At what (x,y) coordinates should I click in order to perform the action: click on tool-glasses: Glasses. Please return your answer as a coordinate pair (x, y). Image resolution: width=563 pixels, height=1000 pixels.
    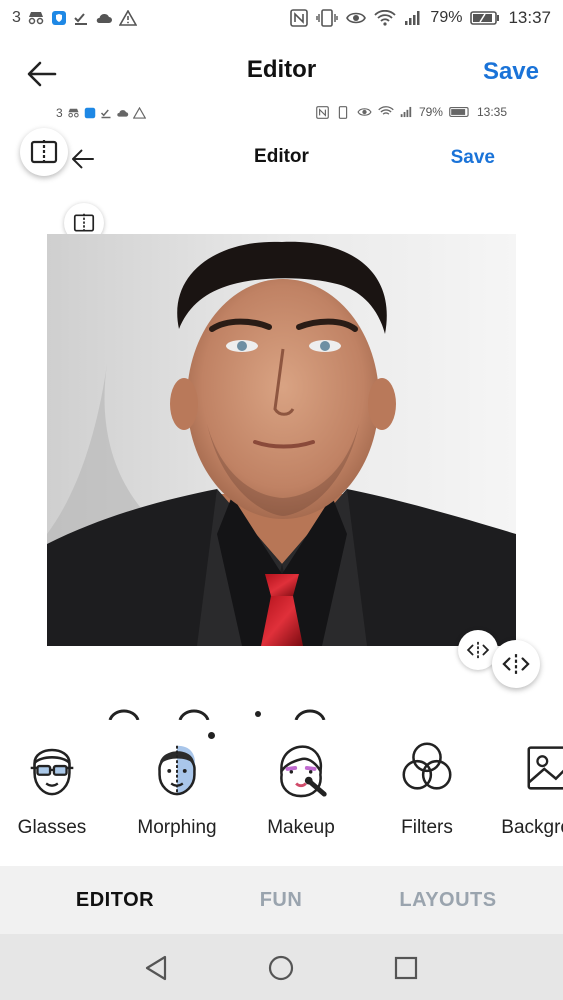
    Looking at the image, I should click on (57, 793).